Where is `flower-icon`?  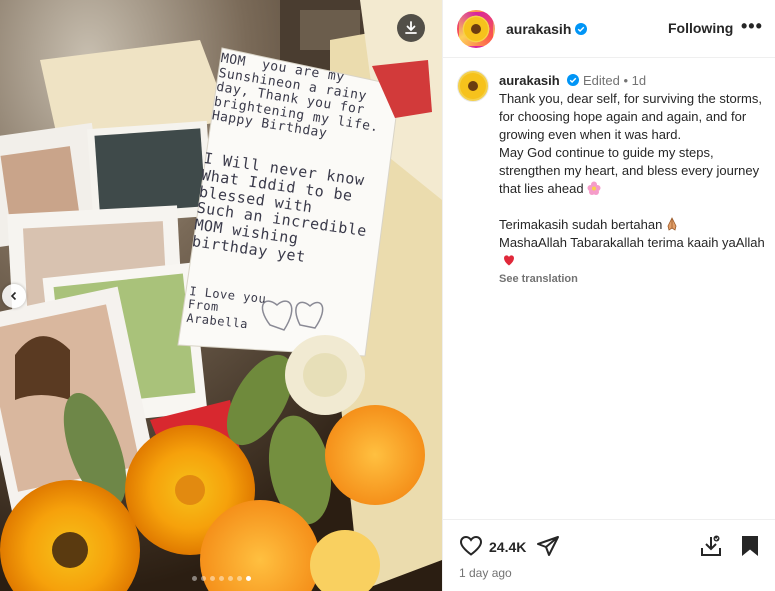 flower-icon is located at coordinates (594, 188).